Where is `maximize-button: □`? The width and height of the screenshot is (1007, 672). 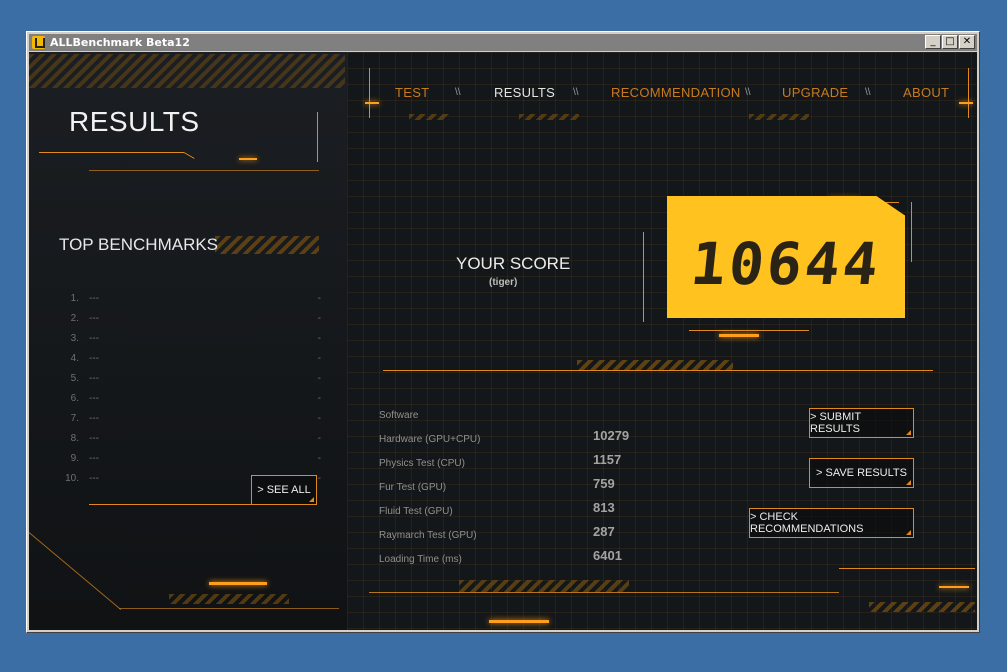 maximize-button: □ is located at coordinates (950, 42).